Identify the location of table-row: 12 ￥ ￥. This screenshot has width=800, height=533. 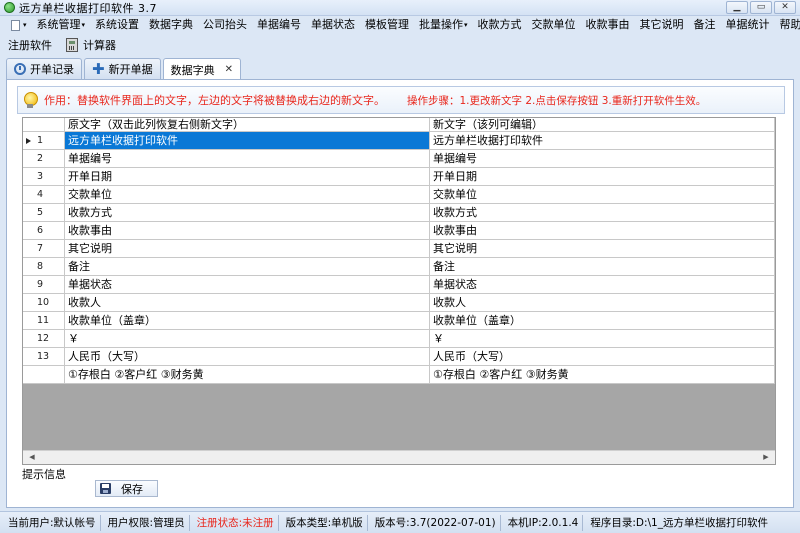
(399, 339).